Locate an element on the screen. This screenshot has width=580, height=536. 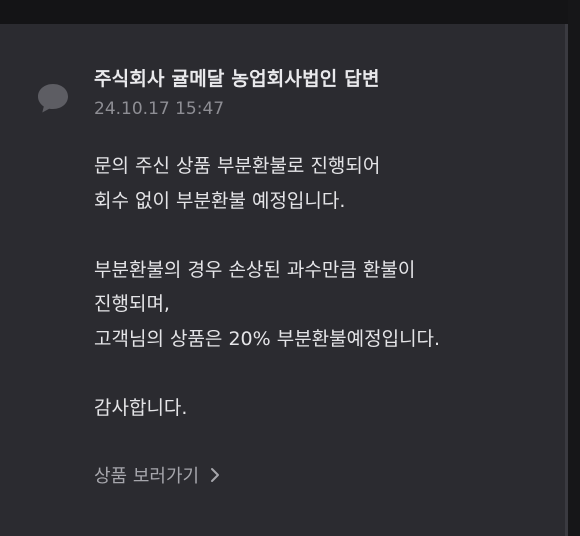
speech-bubble-icon is located at coordinates (53, 98).